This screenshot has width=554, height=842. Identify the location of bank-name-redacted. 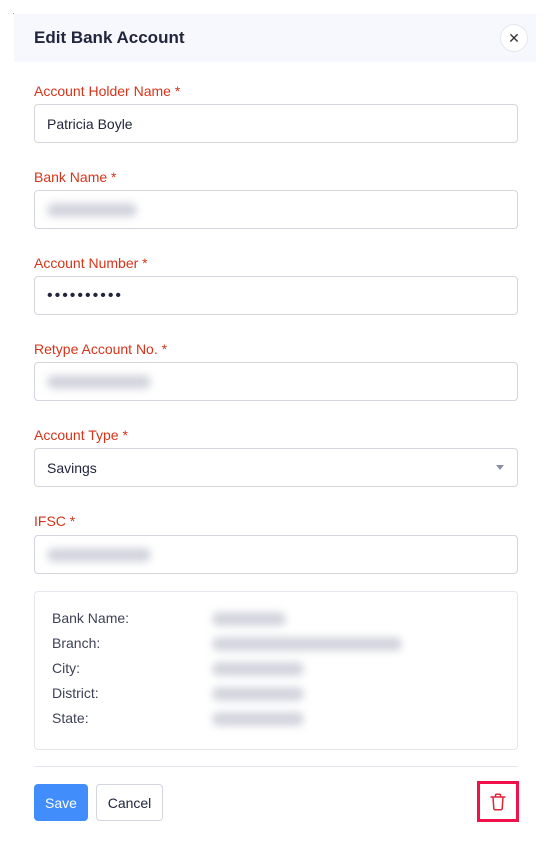
(92, 209).